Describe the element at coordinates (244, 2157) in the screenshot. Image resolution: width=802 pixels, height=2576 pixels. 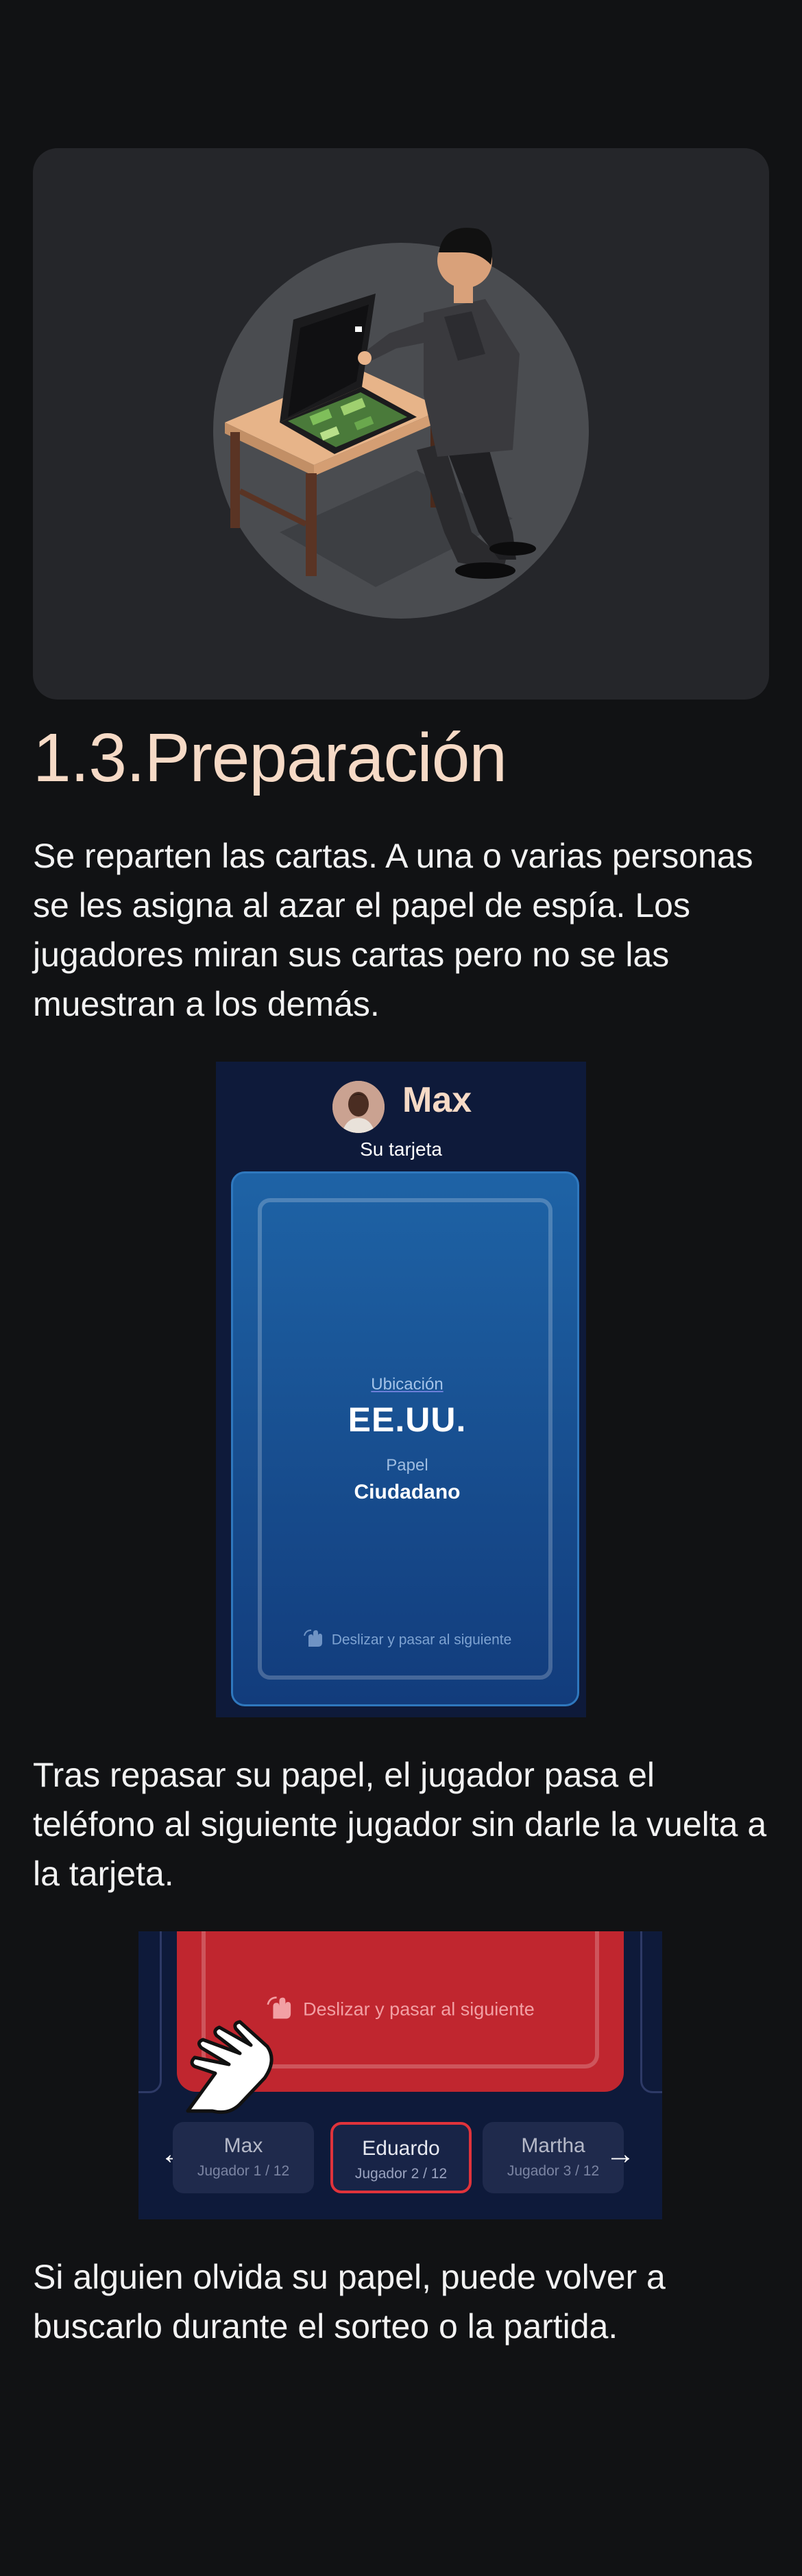
I see `player-chip: Max Jugador 1 / 12` at that location.